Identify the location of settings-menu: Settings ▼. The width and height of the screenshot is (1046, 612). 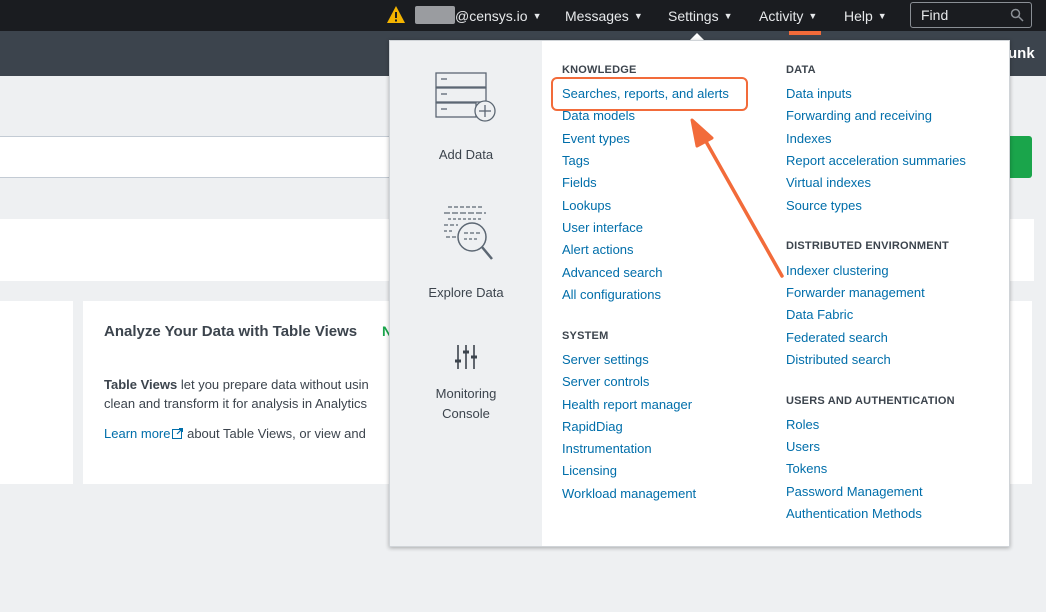
(700, 15).